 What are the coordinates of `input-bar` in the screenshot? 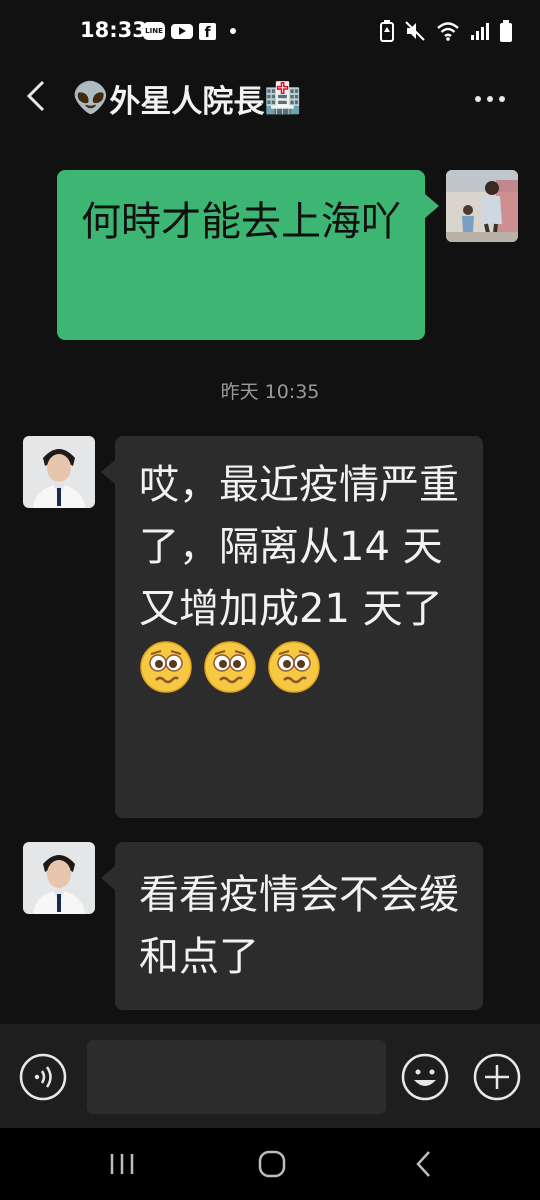 It's located at (270, 1076).